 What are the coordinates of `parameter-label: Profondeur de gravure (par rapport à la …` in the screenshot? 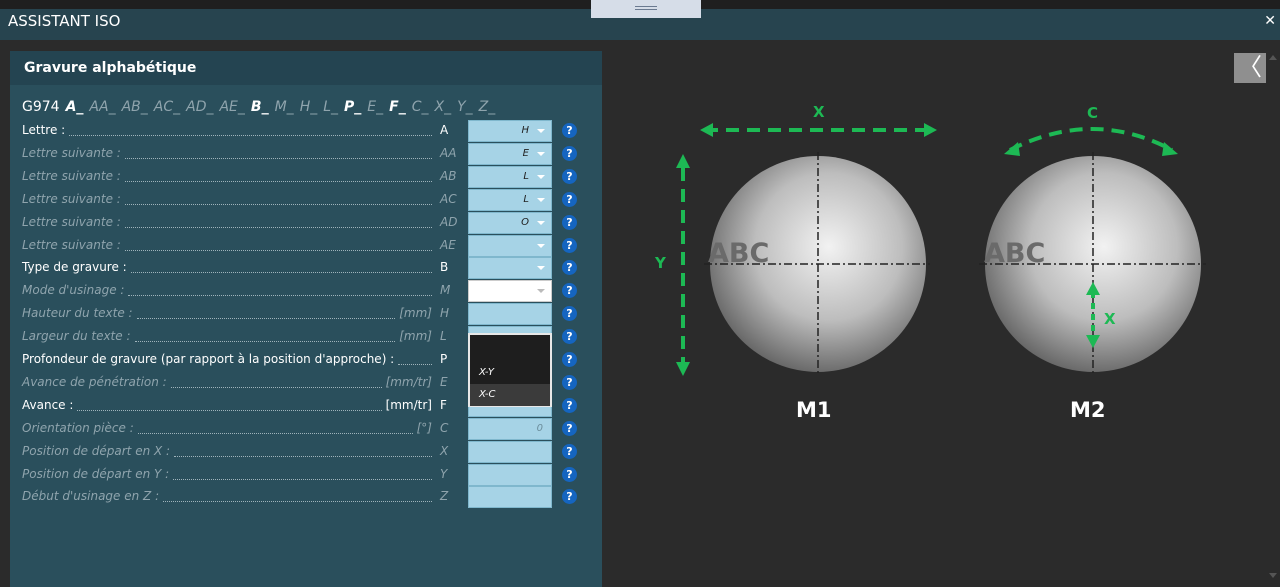 It's located at (208, 359).